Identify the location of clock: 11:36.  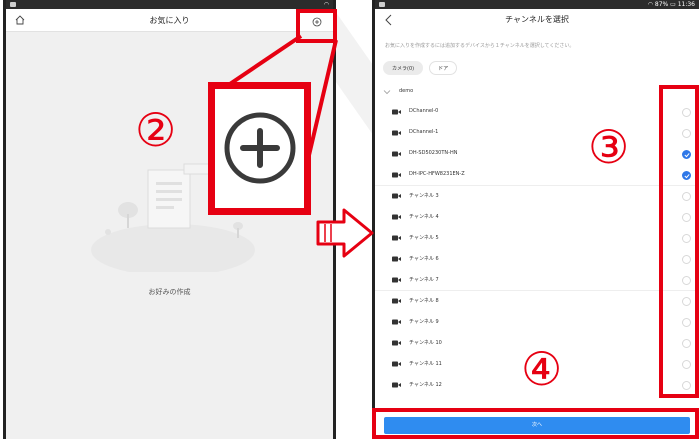
(686, 4).